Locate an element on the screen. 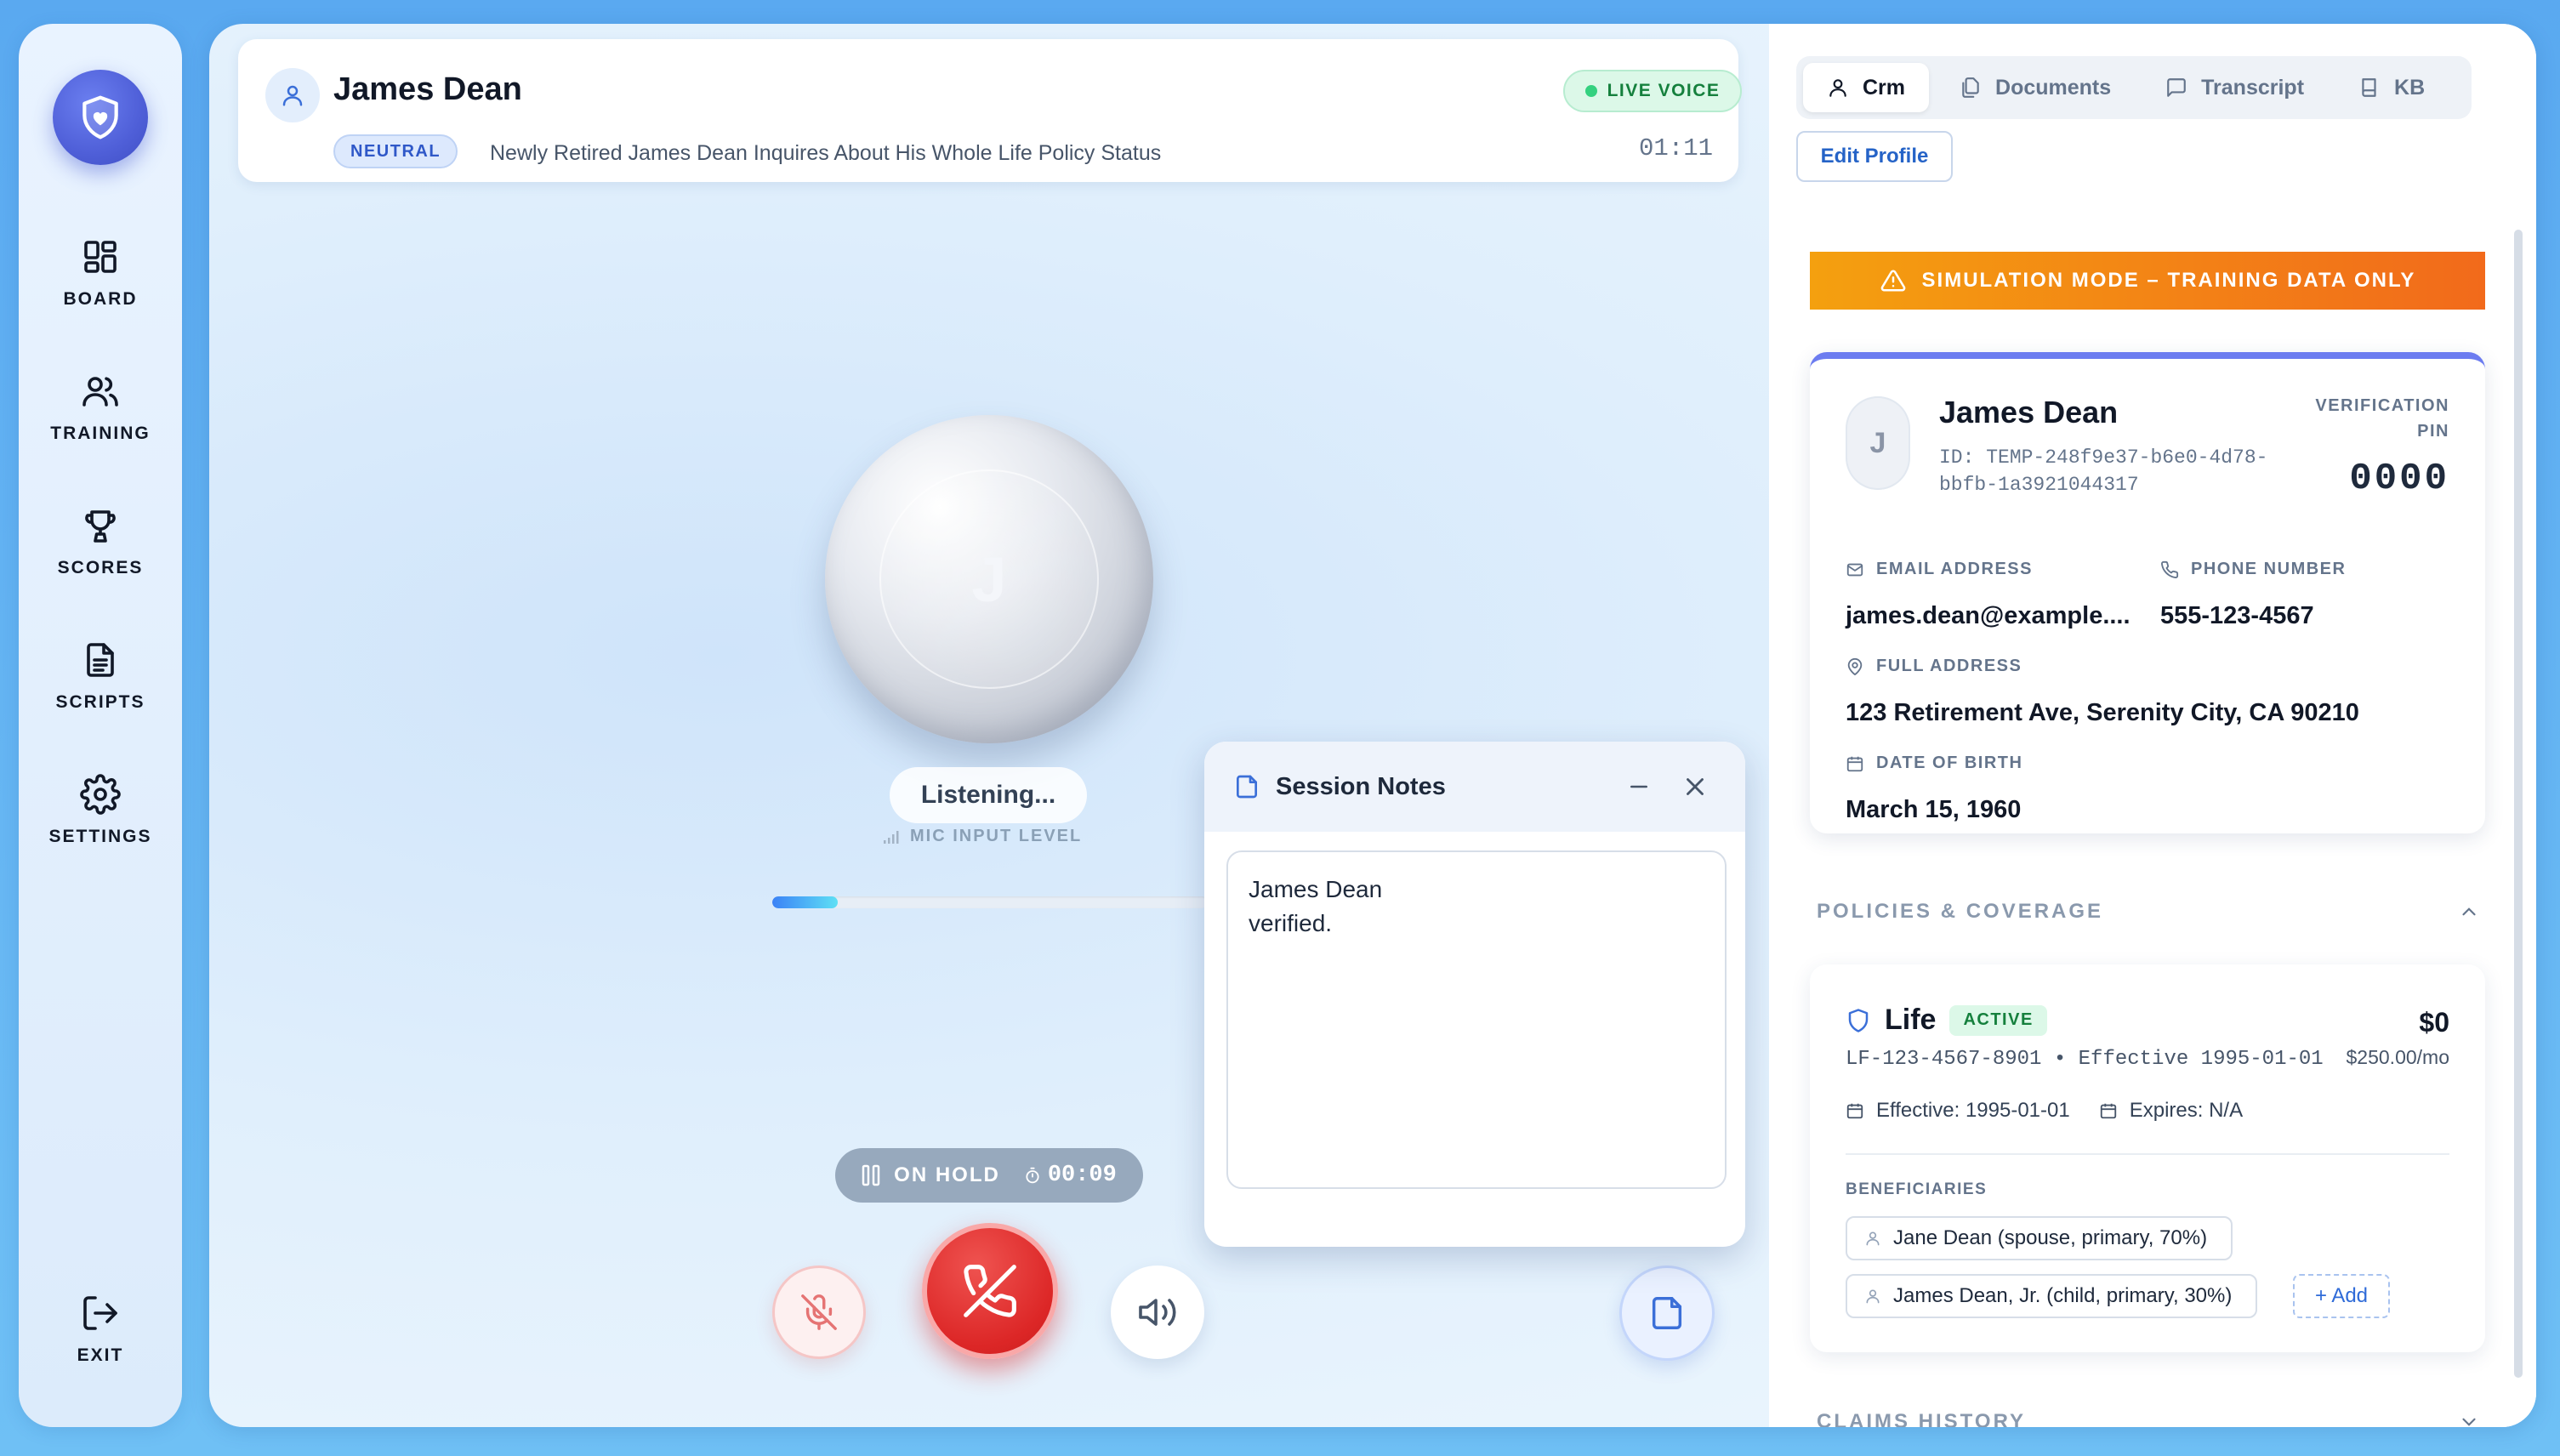 Image resolution: width=2560 pixels, height=1456 pixels. map-pin-icon is located at coordinates (1855, 666).